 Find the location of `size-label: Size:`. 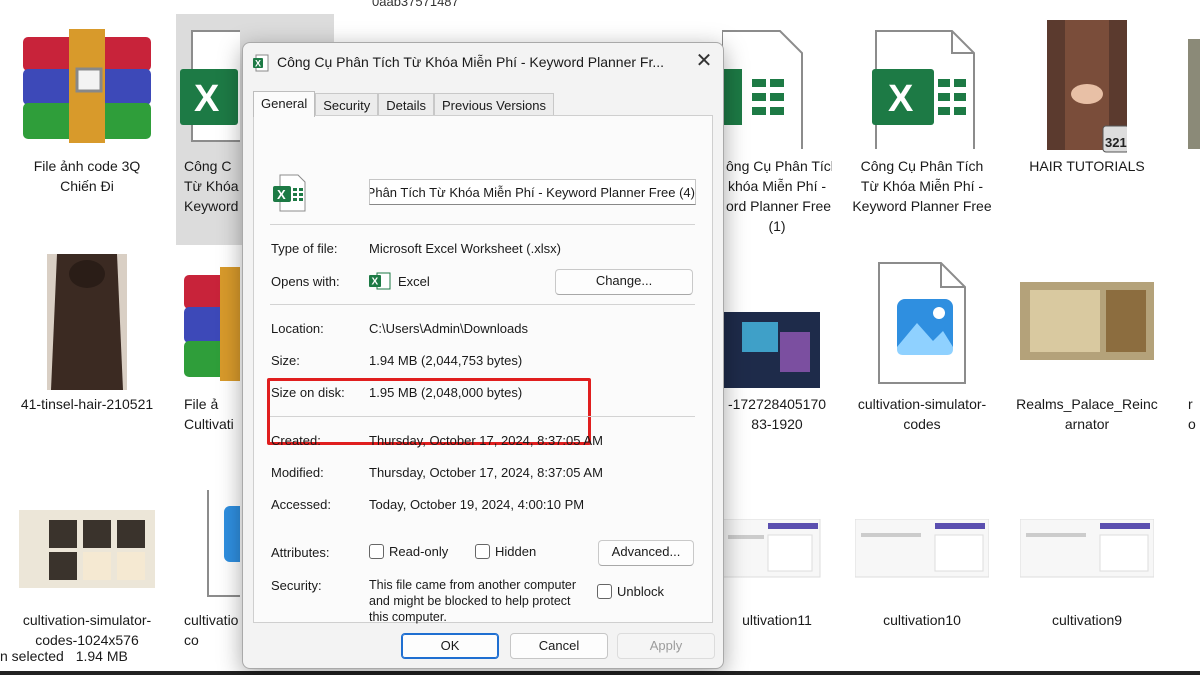

size-label: Size: is located at coordinates (285, 360).